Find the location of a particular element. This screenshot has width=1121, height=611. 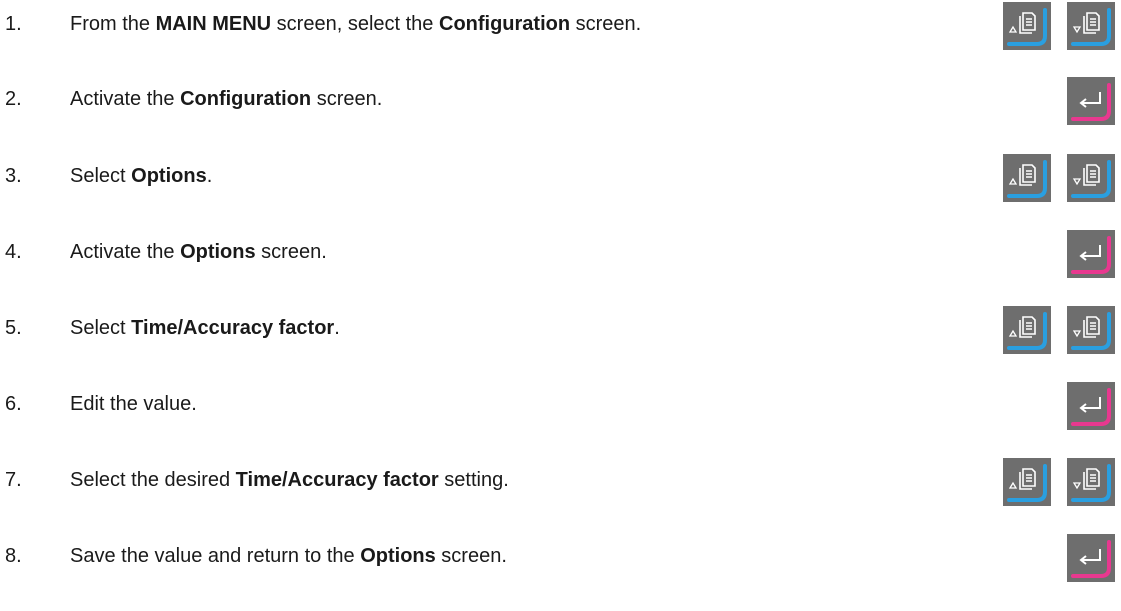

step-number: 1. is located at coordinates (13, 24).